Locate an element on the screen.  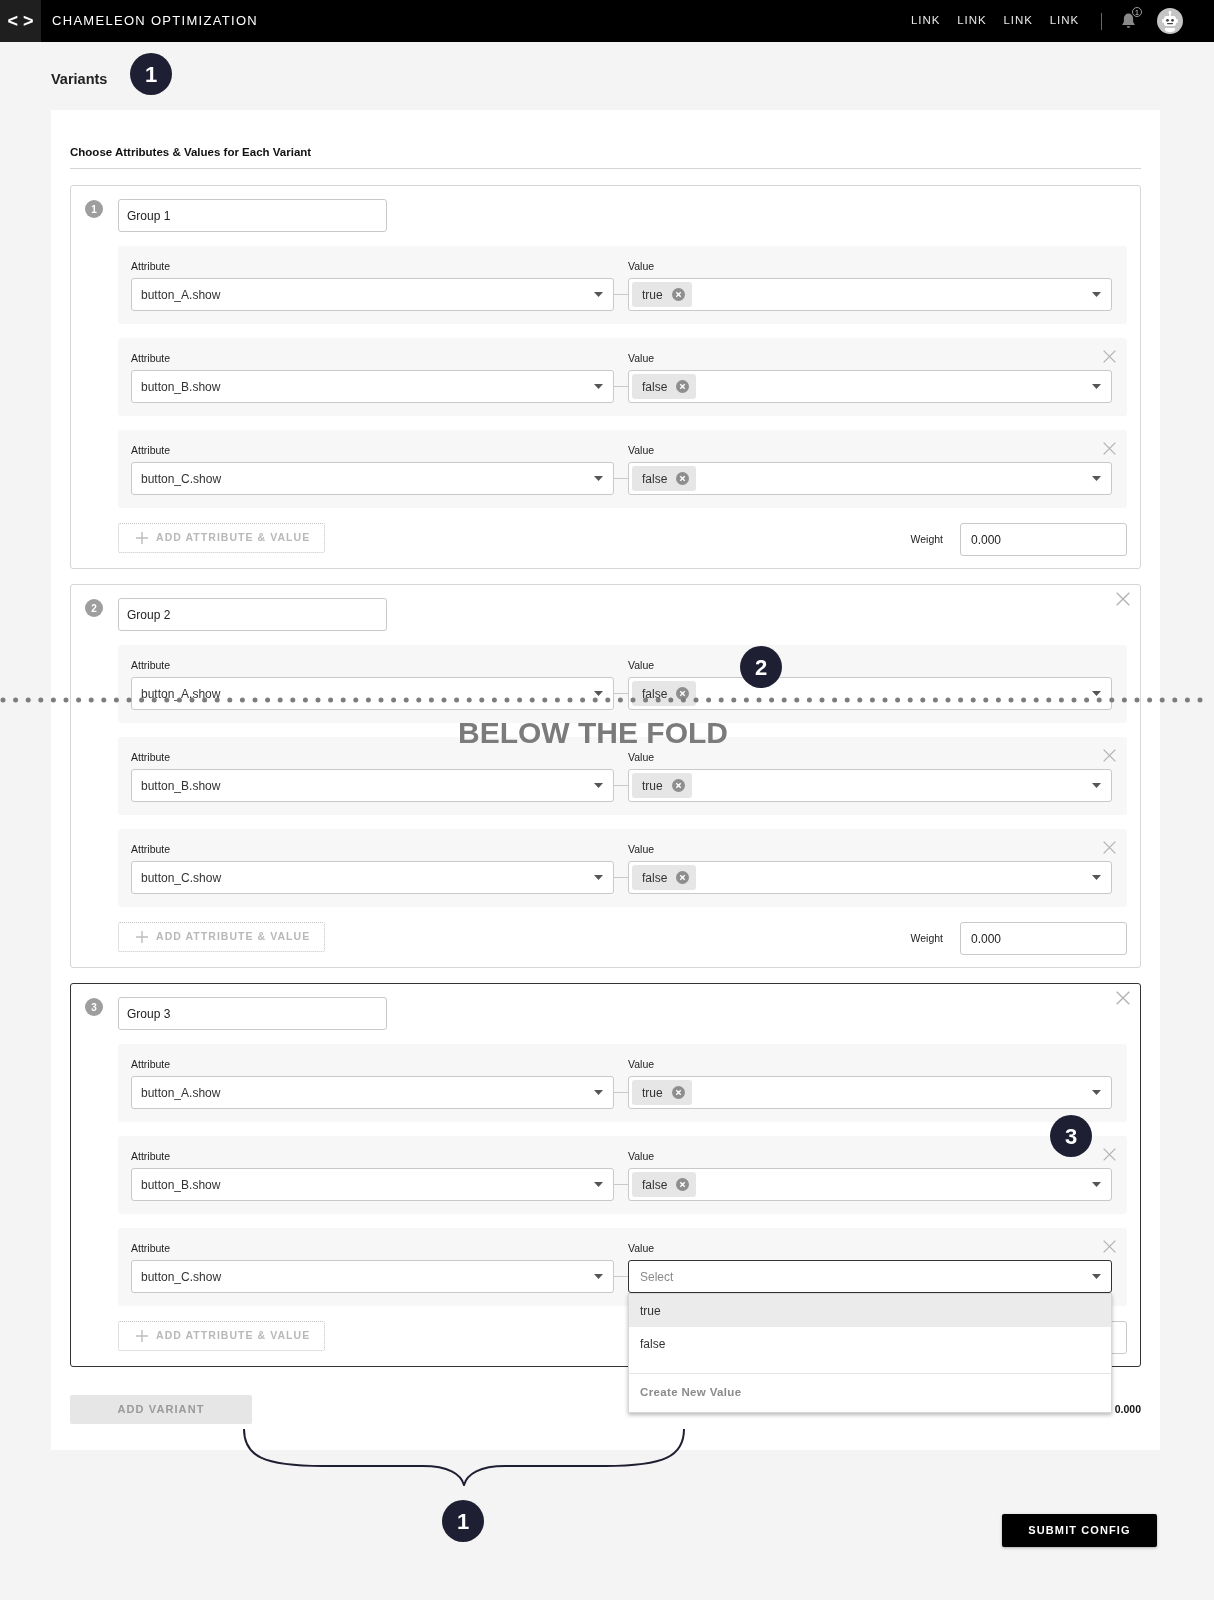
submit-config-button: SUBMIT CONFIG is located at coordinates (1079, 1530).